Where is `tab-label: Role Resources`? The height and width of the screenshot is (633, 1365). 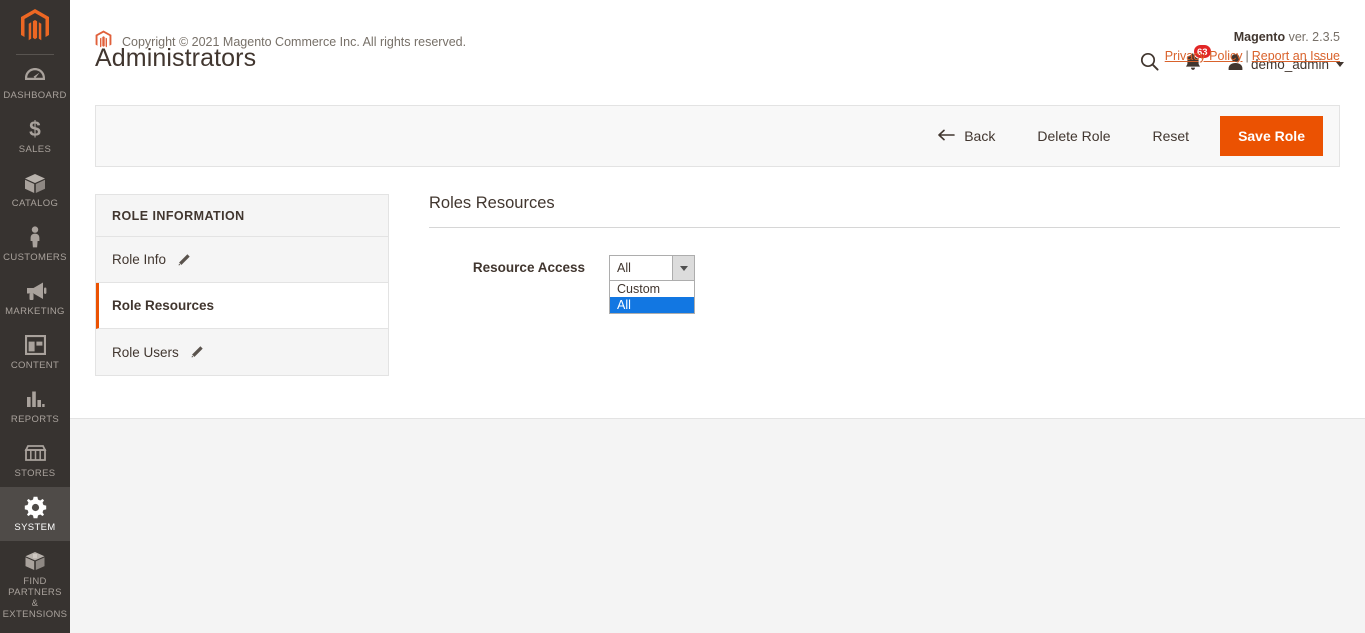
tab-label: Role Resources is located at coordinates (163, 305).